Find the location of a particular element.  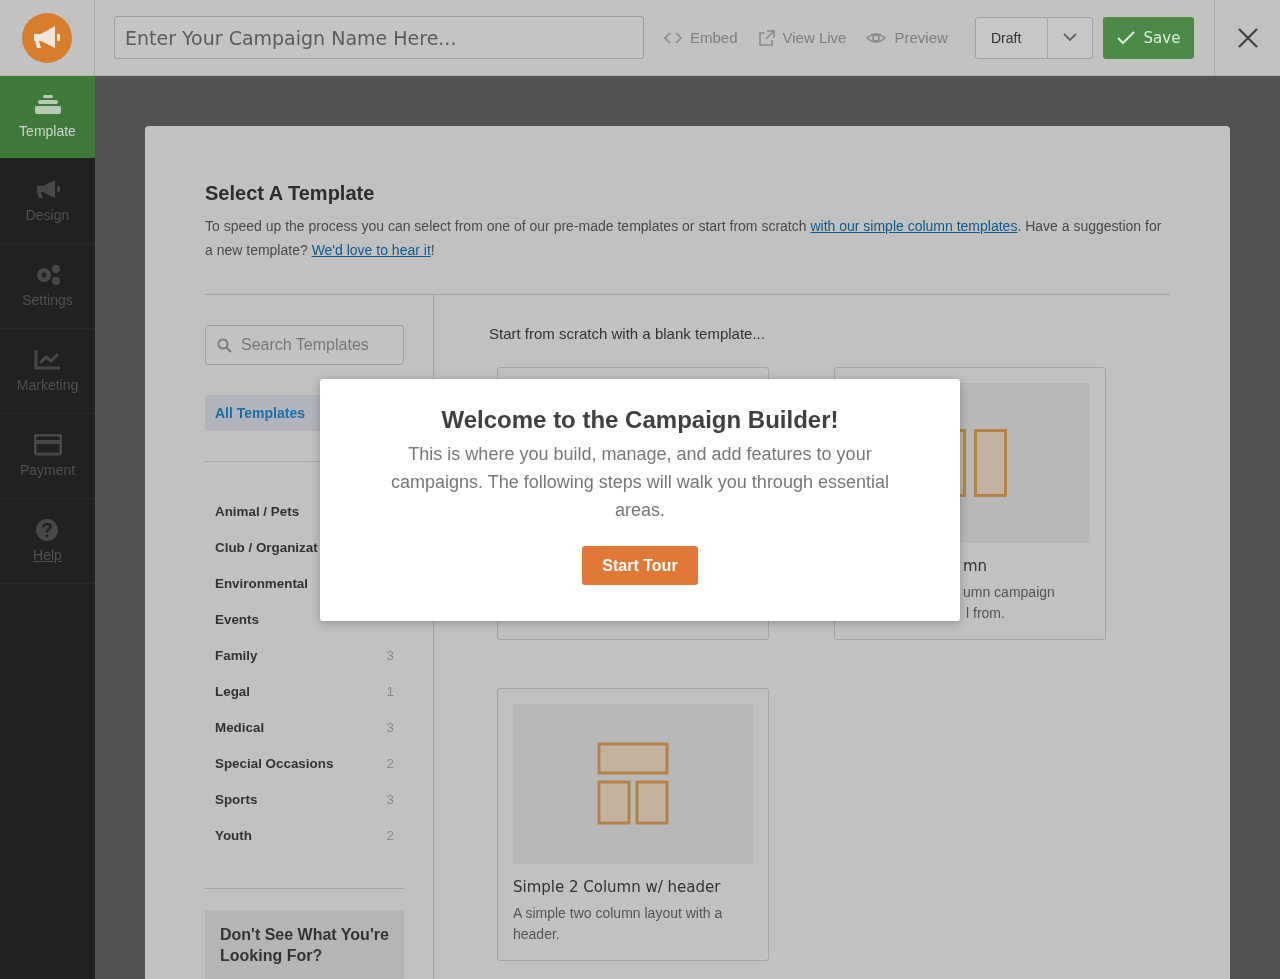

intro-paragraph: To speed up the process you can select from one of our pre-made templates or start from scratch with our simple column templates. Have a suggestion for a new template? We'd love to hear it! is located at coordinates (684, 238).